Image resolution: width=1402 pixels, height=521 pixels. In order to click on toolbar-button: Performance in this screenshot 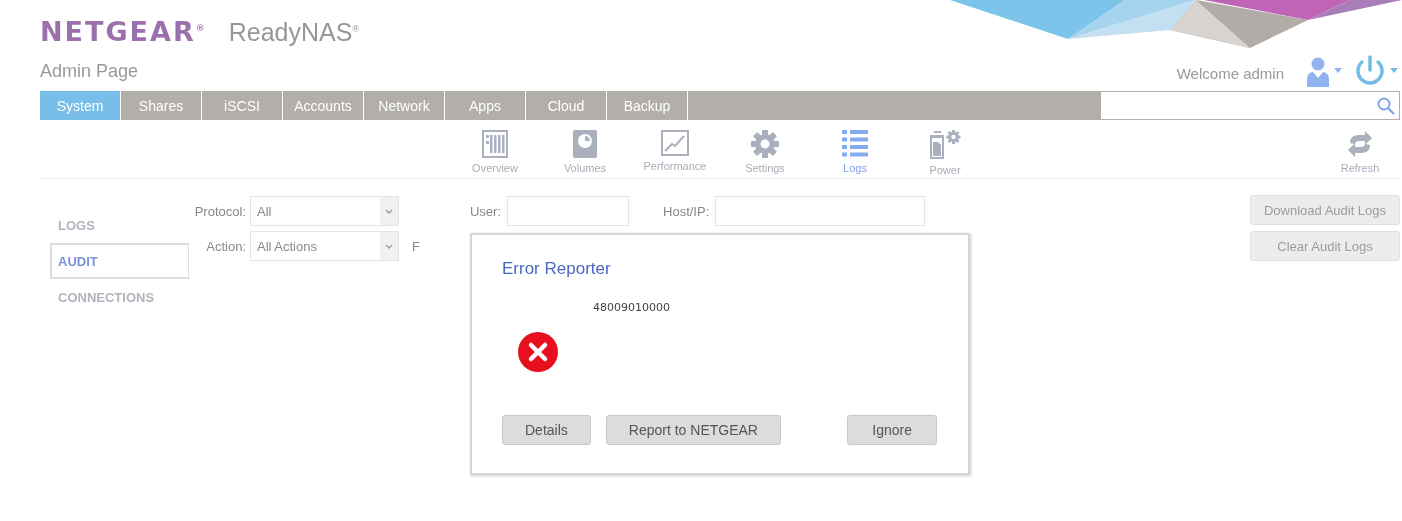, I will do `click(675, 154)`.